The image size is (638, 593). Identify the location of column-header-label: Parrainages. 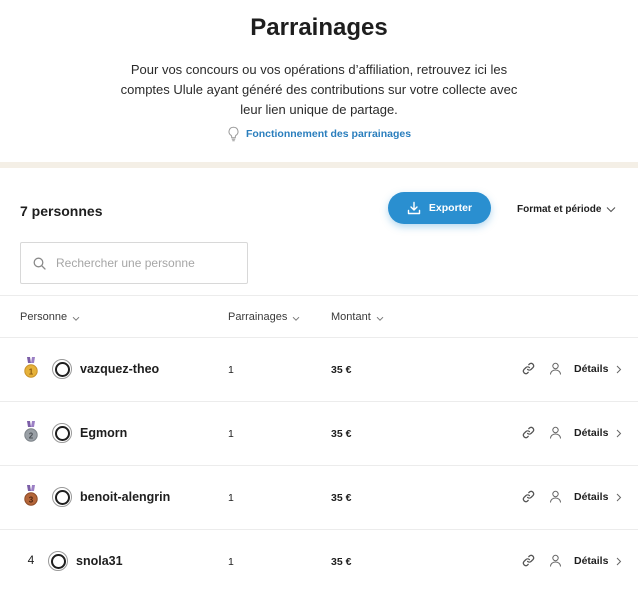
(257, 317).